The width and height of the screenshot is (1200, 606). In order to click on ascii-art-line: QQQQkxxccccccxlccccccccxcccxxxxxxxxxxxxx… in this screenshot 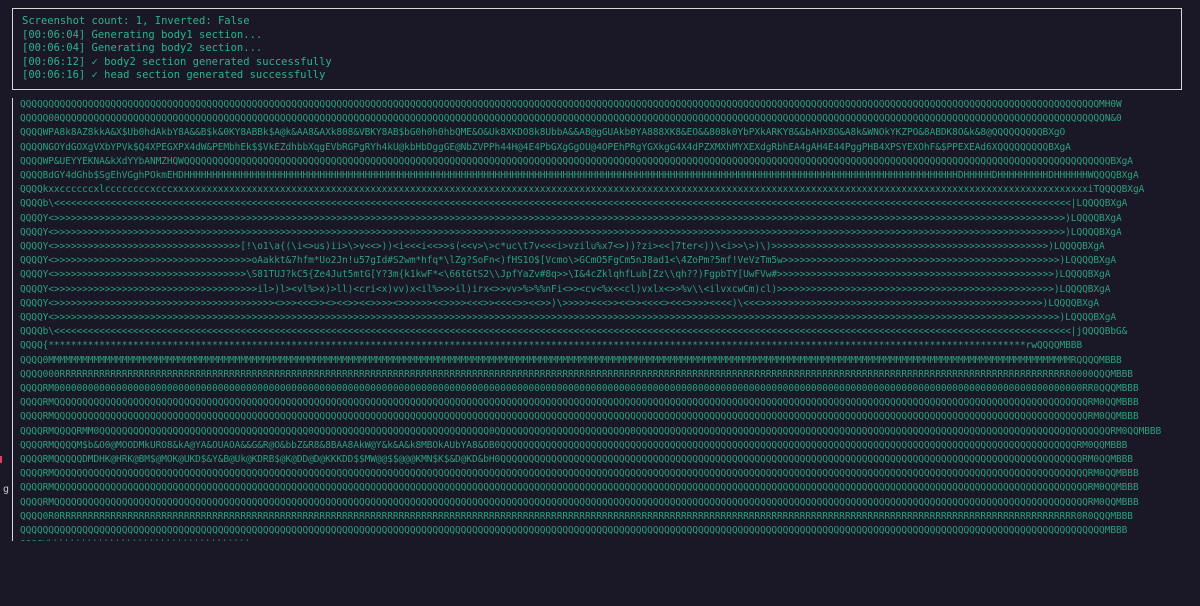, I will do `click(582, 190)`.